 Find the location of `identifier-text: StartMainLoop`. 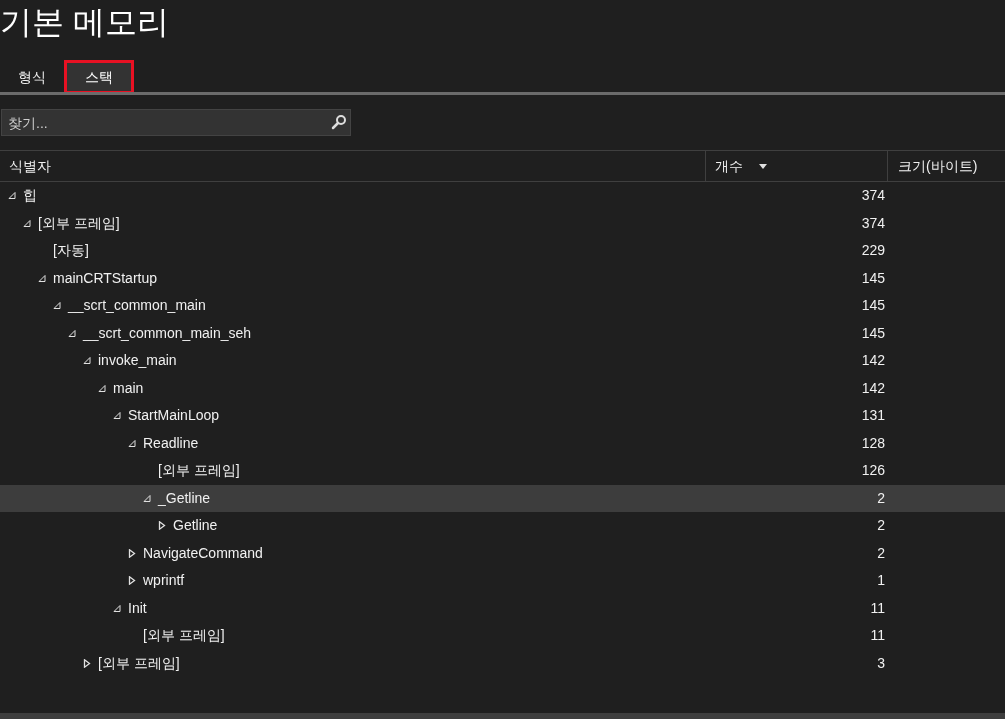

identifier-text: StartMainLoop is located at coordinates (174, 416).